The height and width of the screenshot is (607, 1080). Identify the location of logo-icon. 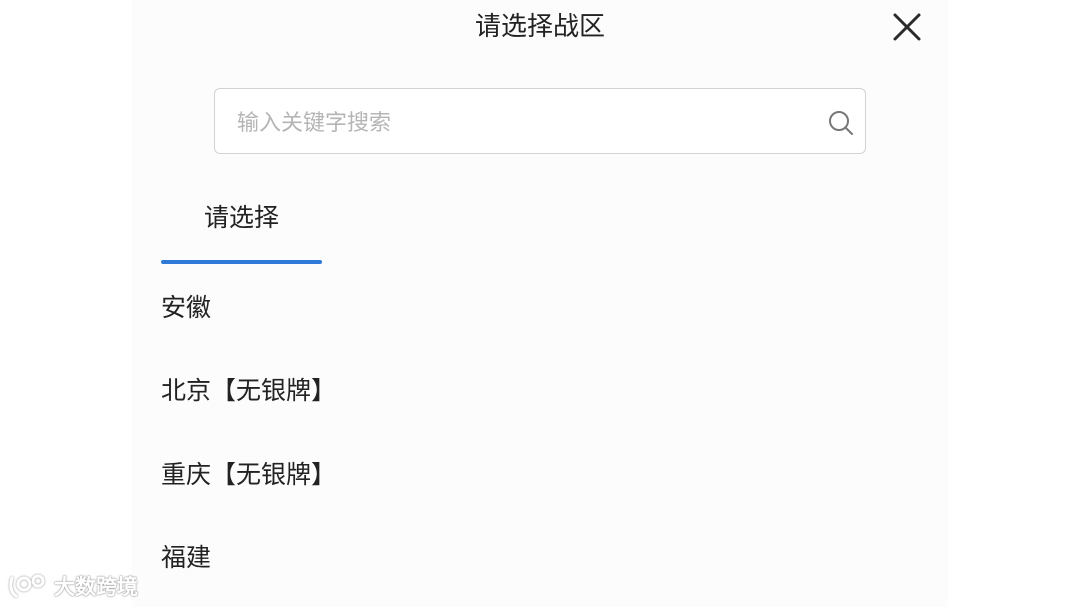
(27, 586).